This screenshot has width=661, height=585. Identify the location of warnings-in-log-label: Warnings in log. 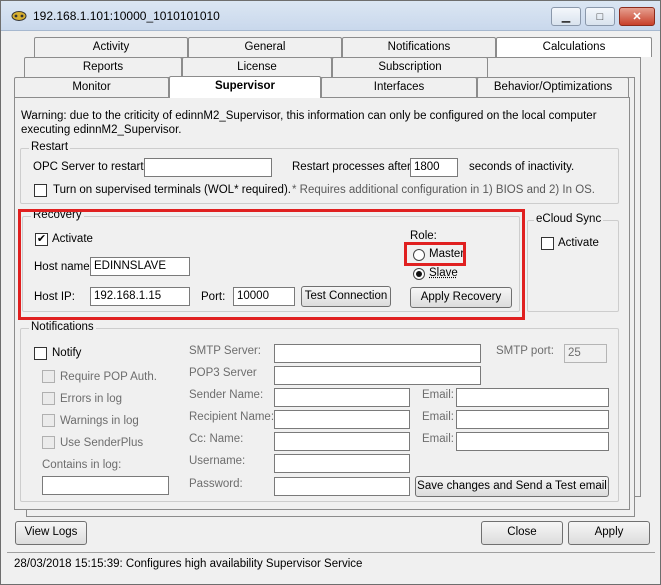
(99, 421).